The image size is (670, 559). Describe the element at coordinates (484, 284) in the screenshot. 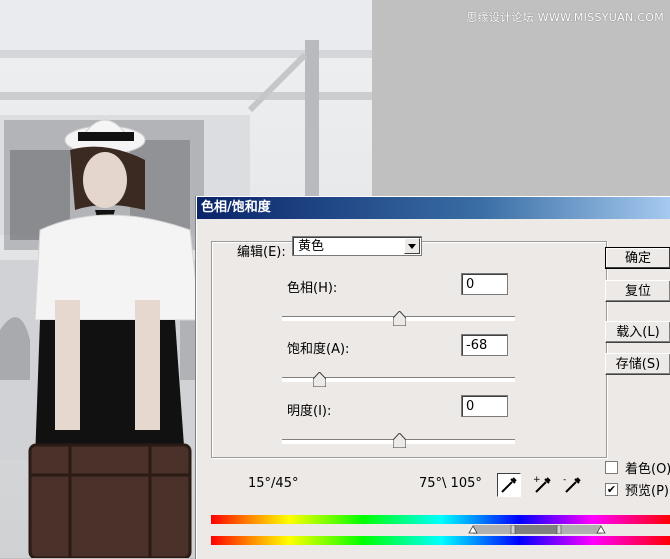

I see `hue-input: 0` at that location.